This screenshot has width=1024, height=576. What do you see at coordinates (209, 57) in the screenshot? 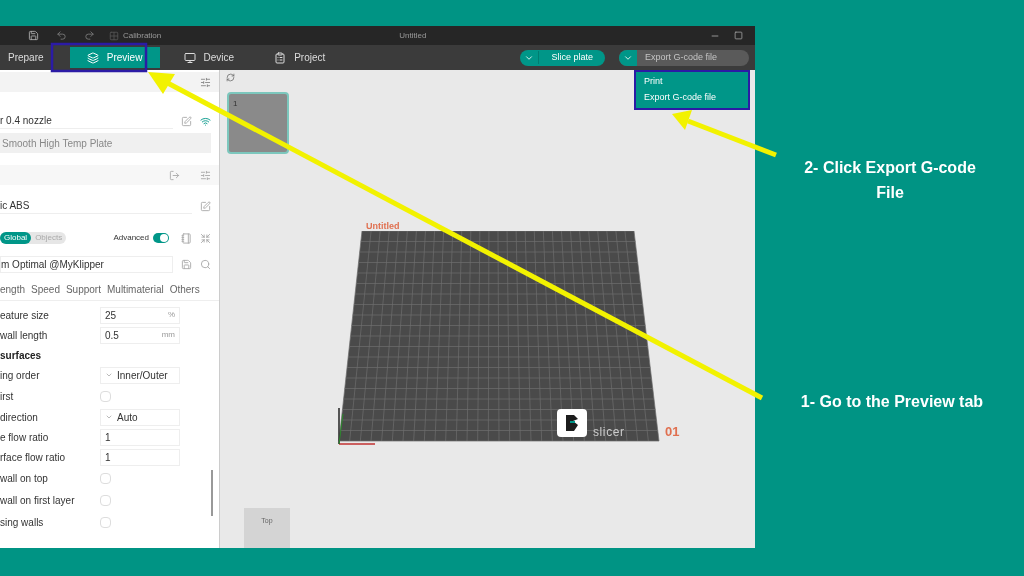
I see `tab: Device` at bounding box center [209, 57].